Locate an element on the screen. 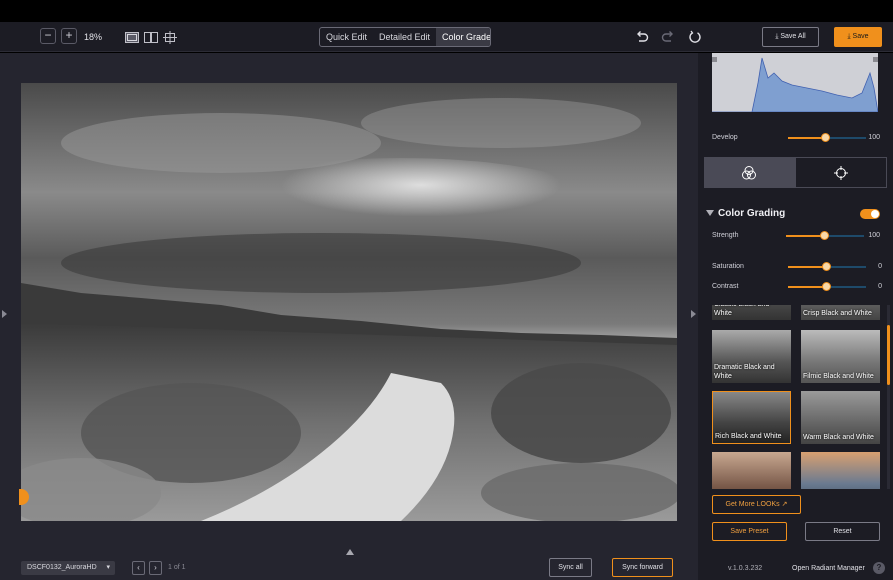 This screenshot has height=580, width=893. develop-slider is located at coordinates (827, 137).